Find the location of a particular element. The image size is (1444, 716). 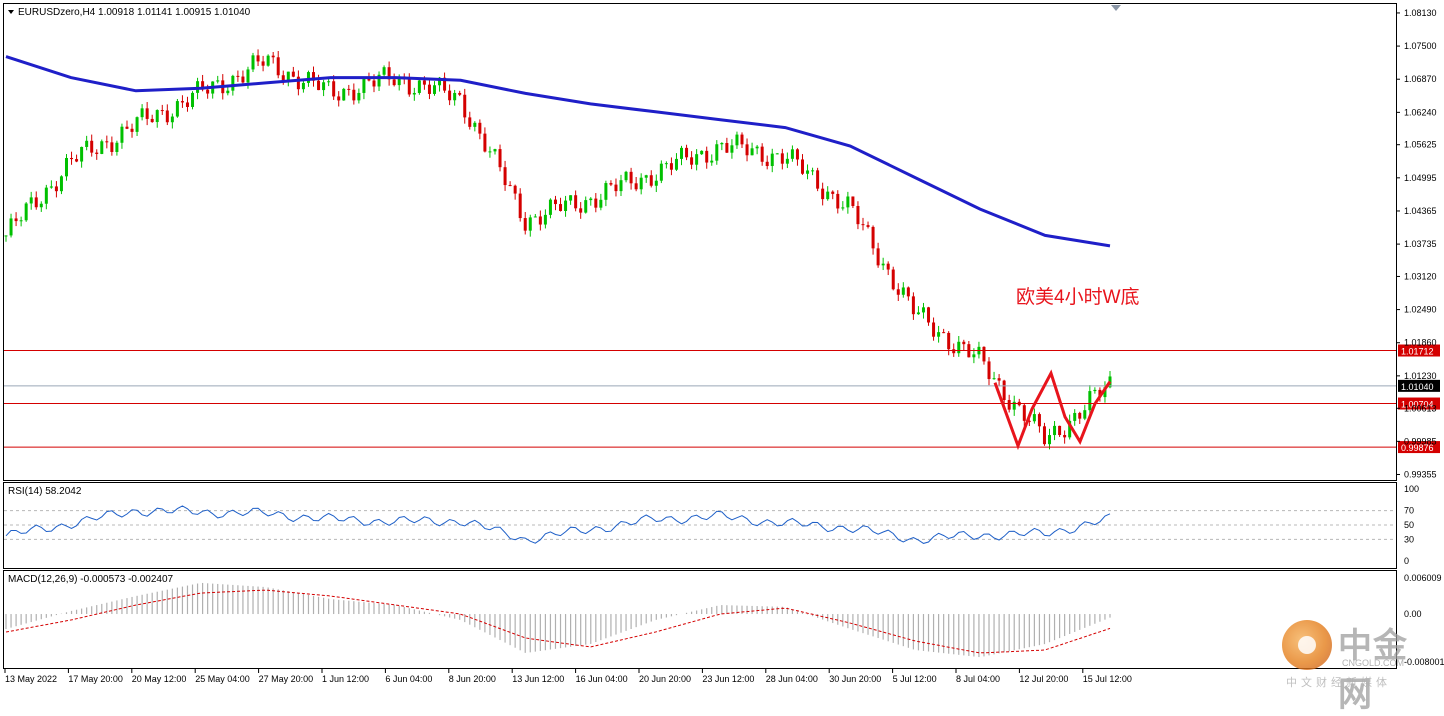

level-label-text: 1.01712 is located at coordinates (1417, 352).